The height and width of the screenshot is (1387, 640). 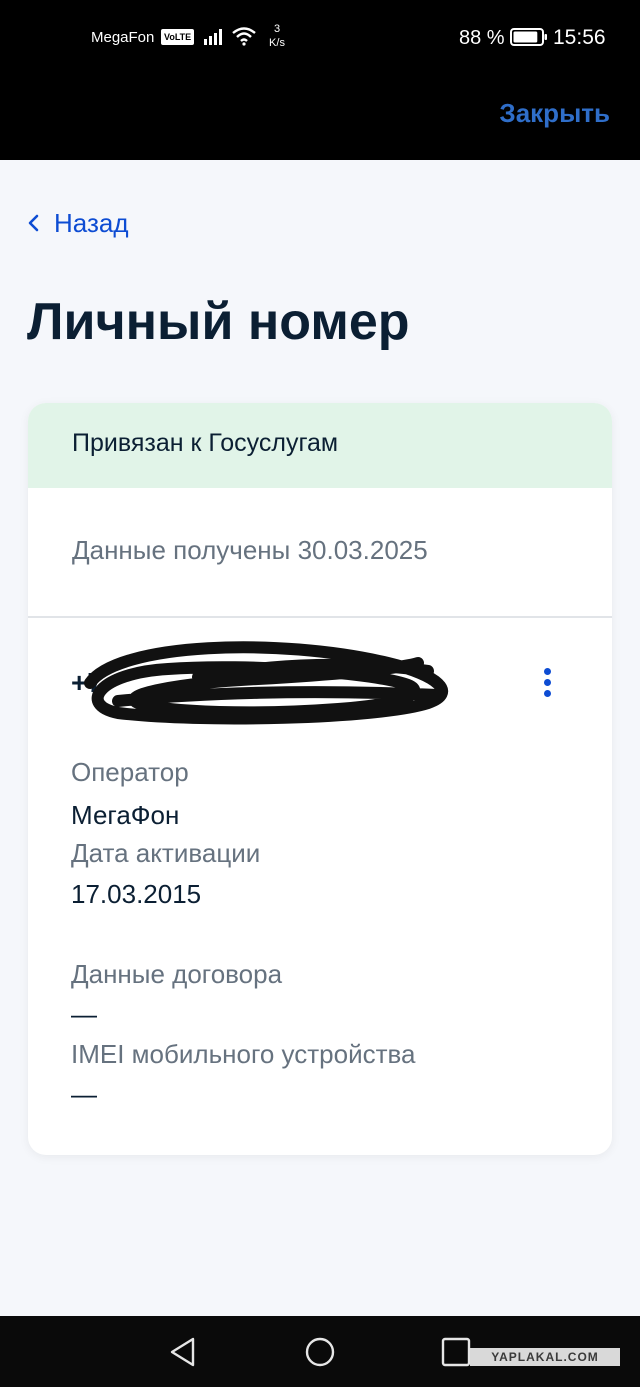 I want to click on status-banner-text: Привязан к Госуслугам, so click(x=205, y=443).